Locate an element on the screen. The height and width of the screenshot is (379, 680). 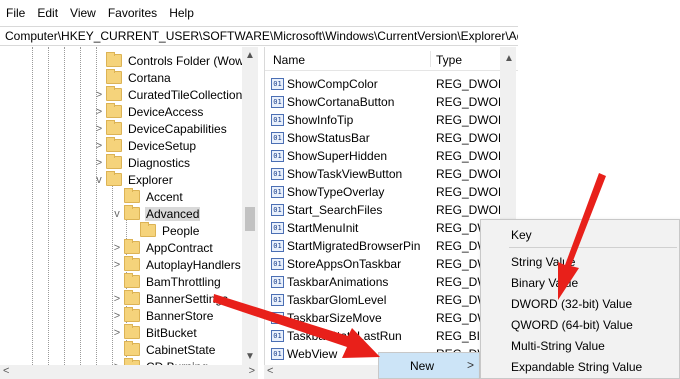
value-row: 01 ShowCortanaButton REG_DWORD is located at coordinates (391, 102).